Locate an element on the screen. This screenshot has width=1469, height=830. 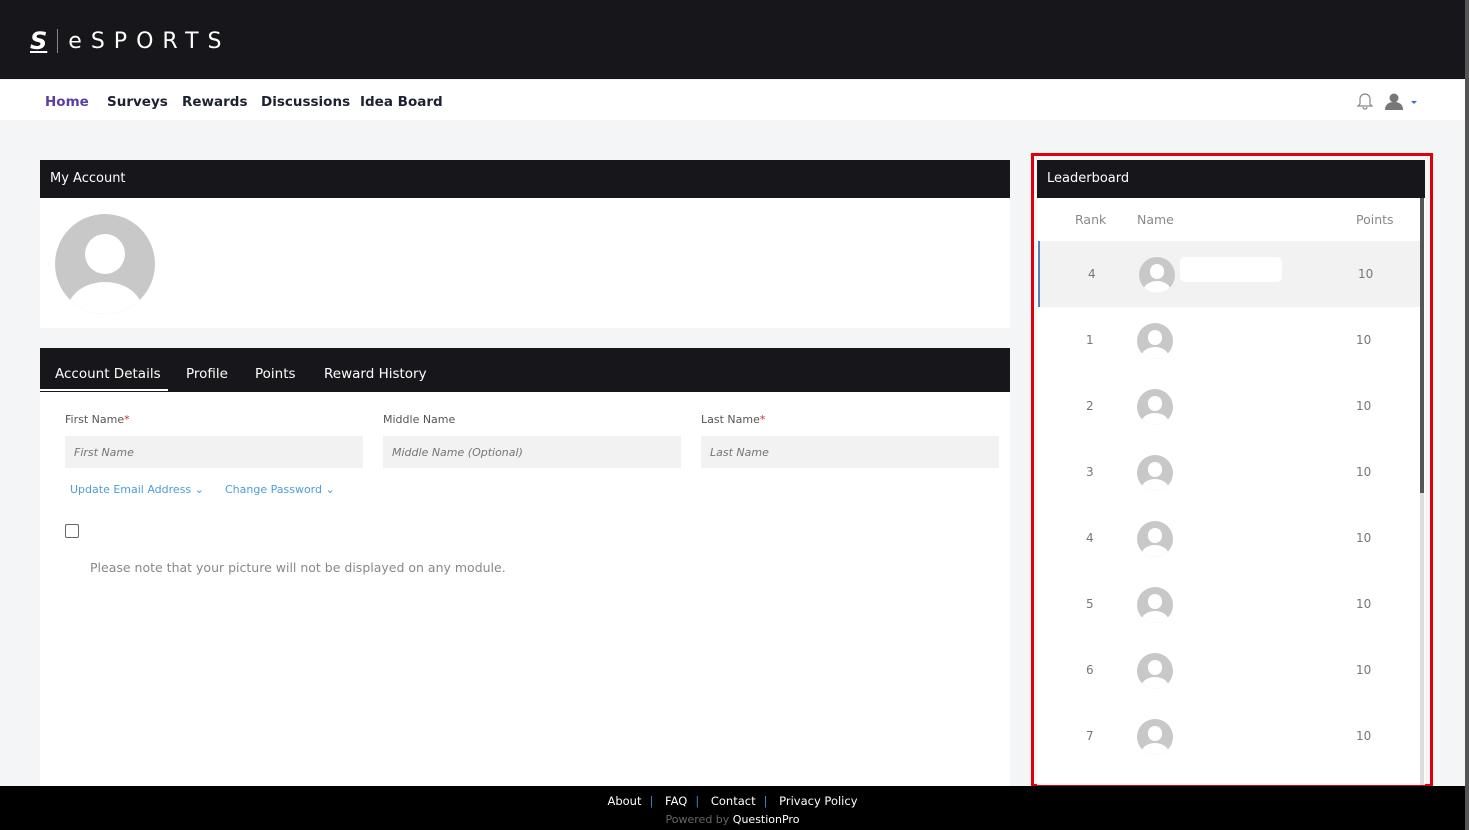
leaderboard-scrollbar is located at coordinates (1422, 491).